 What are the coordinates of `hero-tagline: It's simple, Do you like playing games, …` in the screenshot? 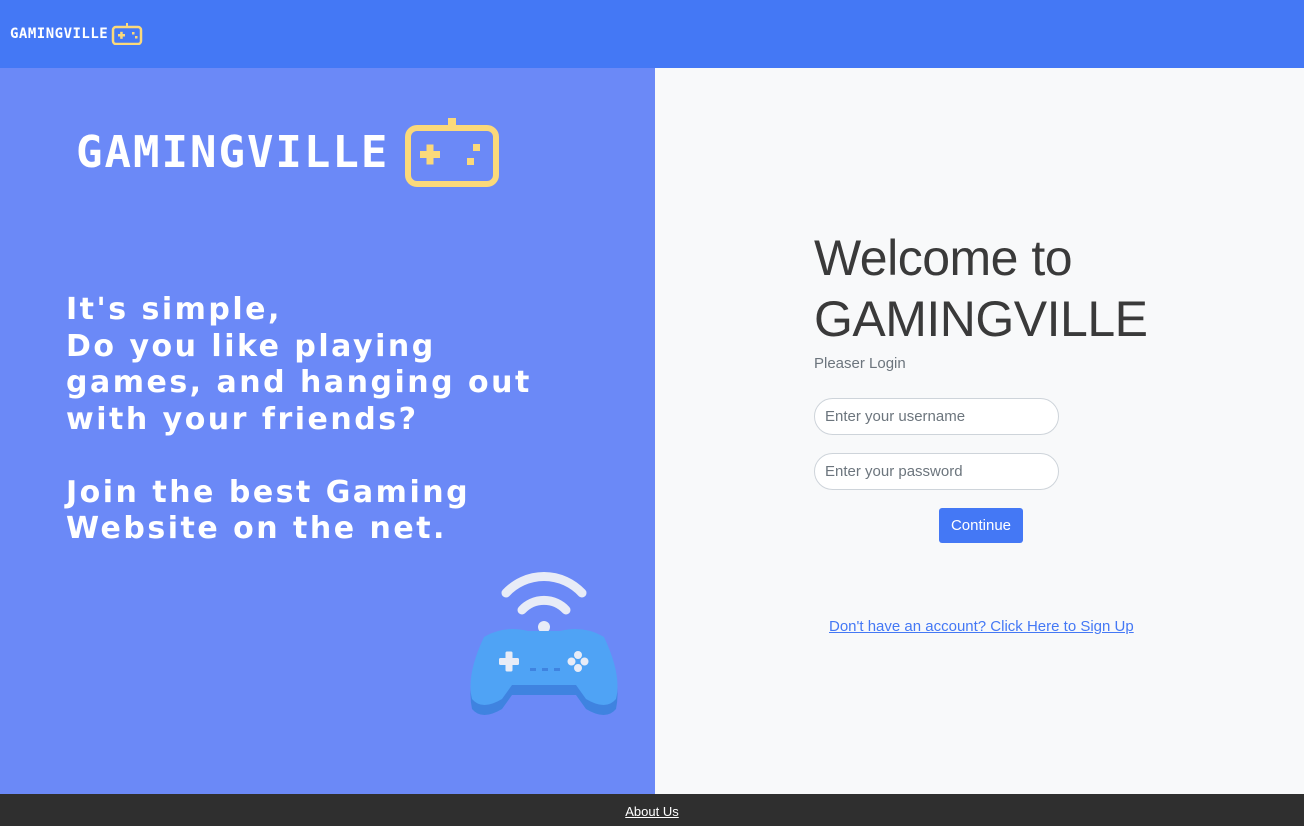 It's located at (336, 420).